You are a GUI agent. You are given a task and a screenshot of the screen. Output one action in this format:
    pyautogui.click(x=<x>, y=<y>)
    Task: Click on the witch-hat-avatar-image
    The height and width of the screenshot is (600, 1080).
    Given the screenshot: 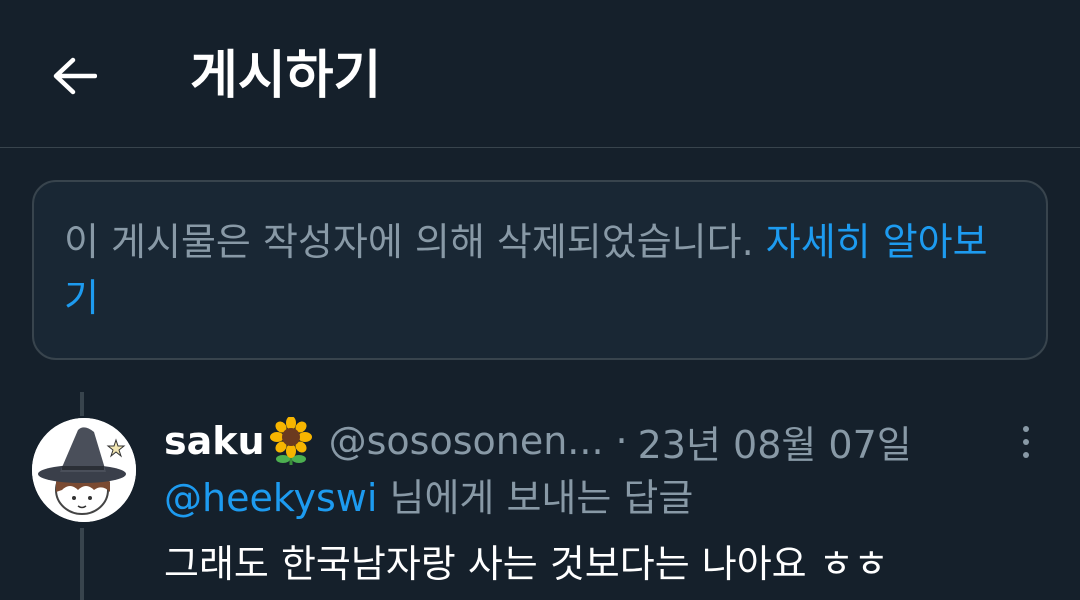 What is the action you would take?
    pyautogui.click(x=84, y=470)
    